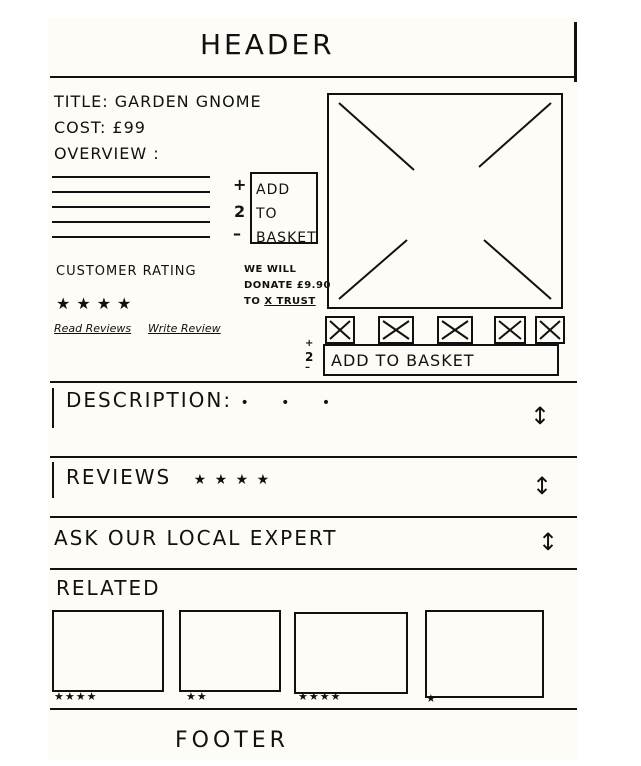  I want to click on header-divider, so click(313, 77).